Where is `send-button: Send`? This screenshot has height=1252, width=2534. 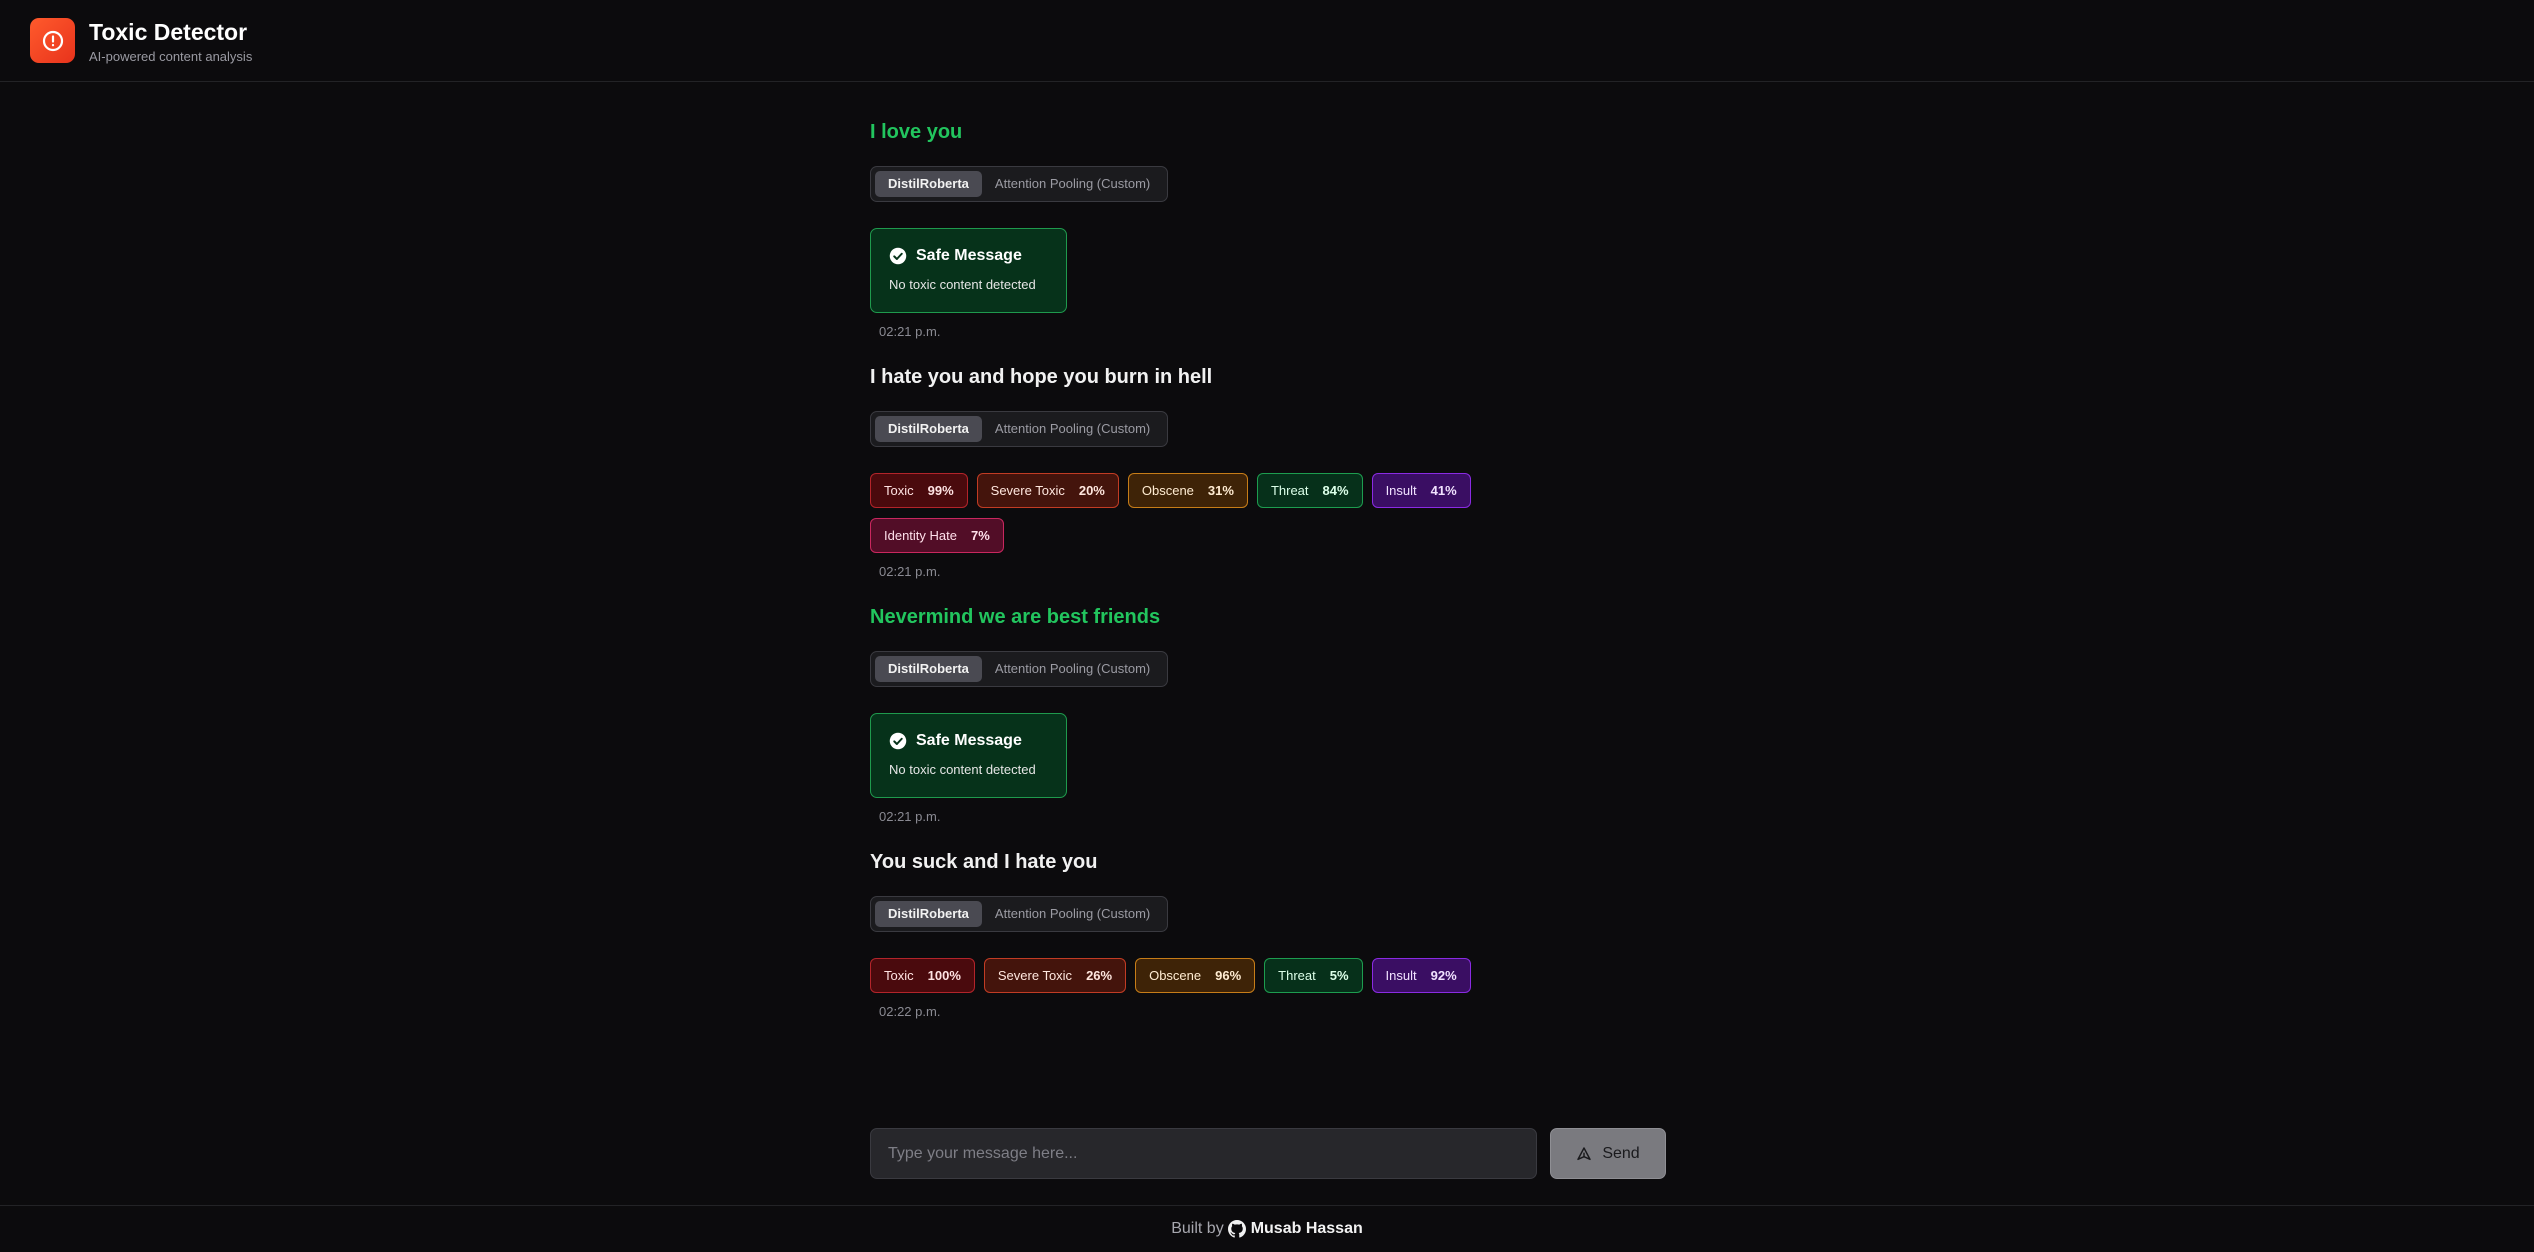 send-button: Send is located at coordinates (1608, 1153).